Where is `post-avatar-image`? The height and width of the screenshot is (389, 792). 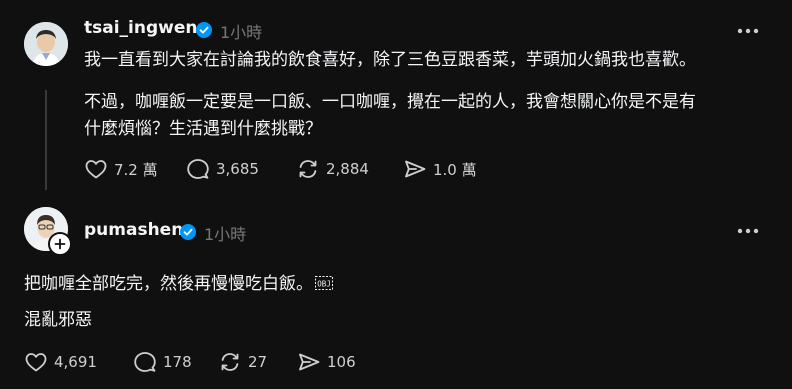 post-avatar-image is located at coordinates (46, 44).